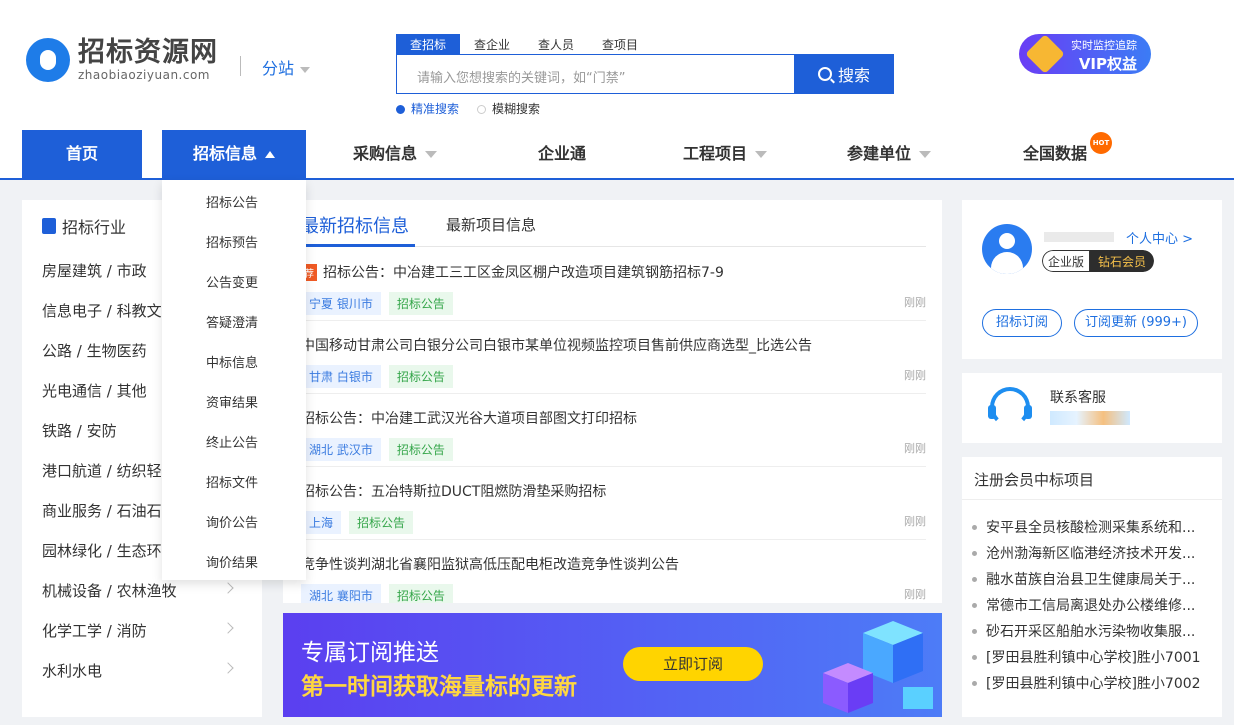  What do you see at coordinates (1159, 237) in the screenshot?
I see `personal-center-link: 个人中心 >` at bounding box center [1159, 237].